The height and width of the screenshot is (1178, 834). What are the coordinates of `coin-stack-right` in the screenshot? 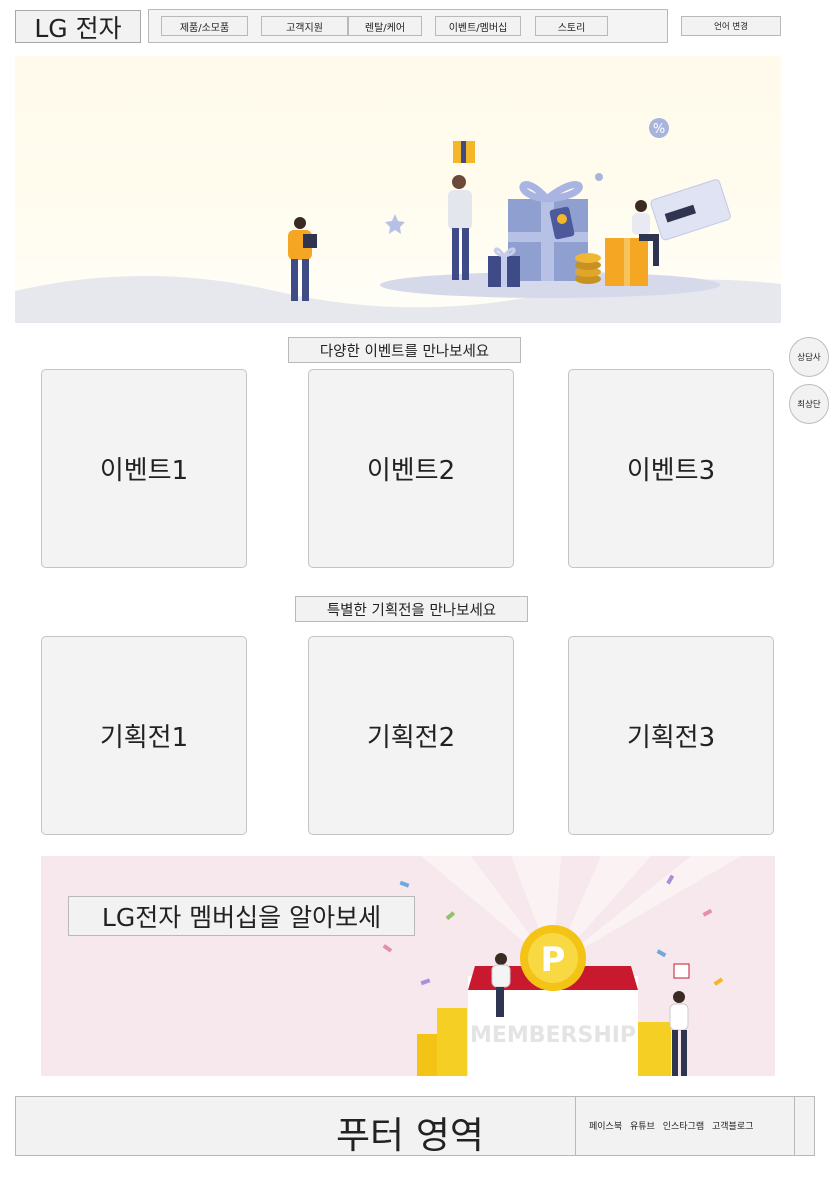 It's located at (652, 1049).